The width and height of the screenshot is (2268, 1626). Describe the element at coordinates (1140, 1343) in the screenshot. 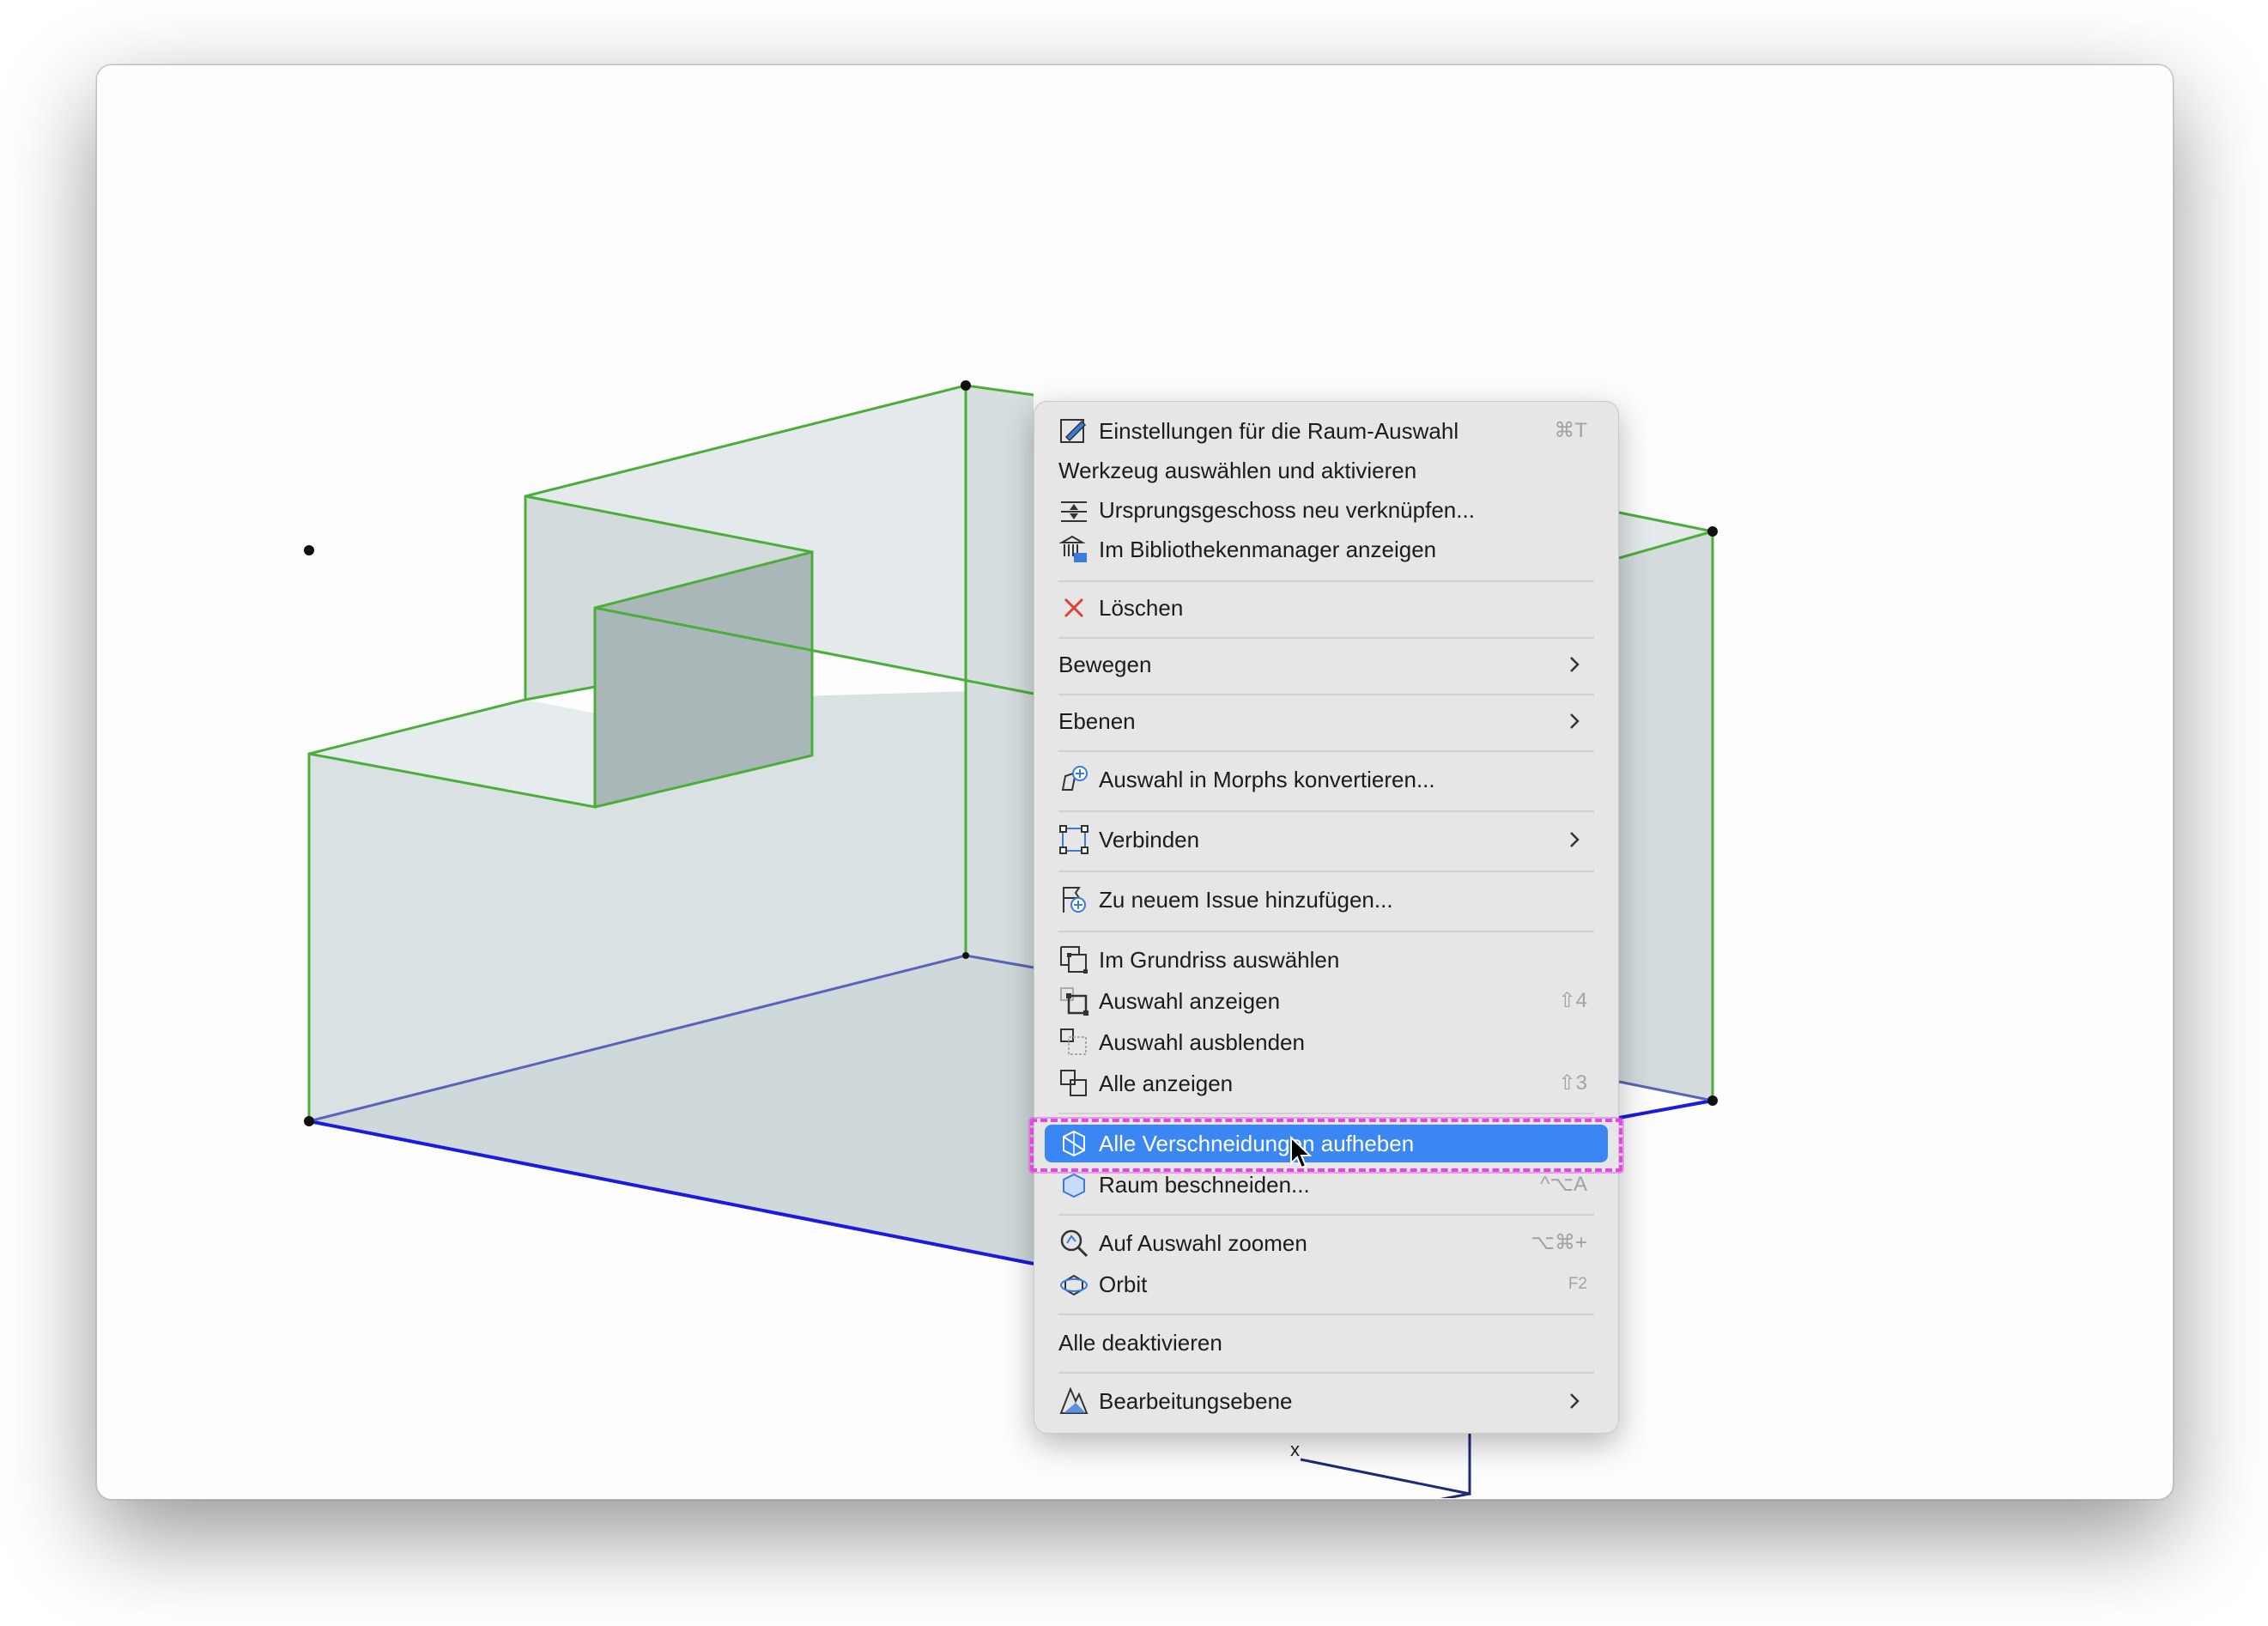

I see `menu-item-label: Alle deaktivieren` at that location.